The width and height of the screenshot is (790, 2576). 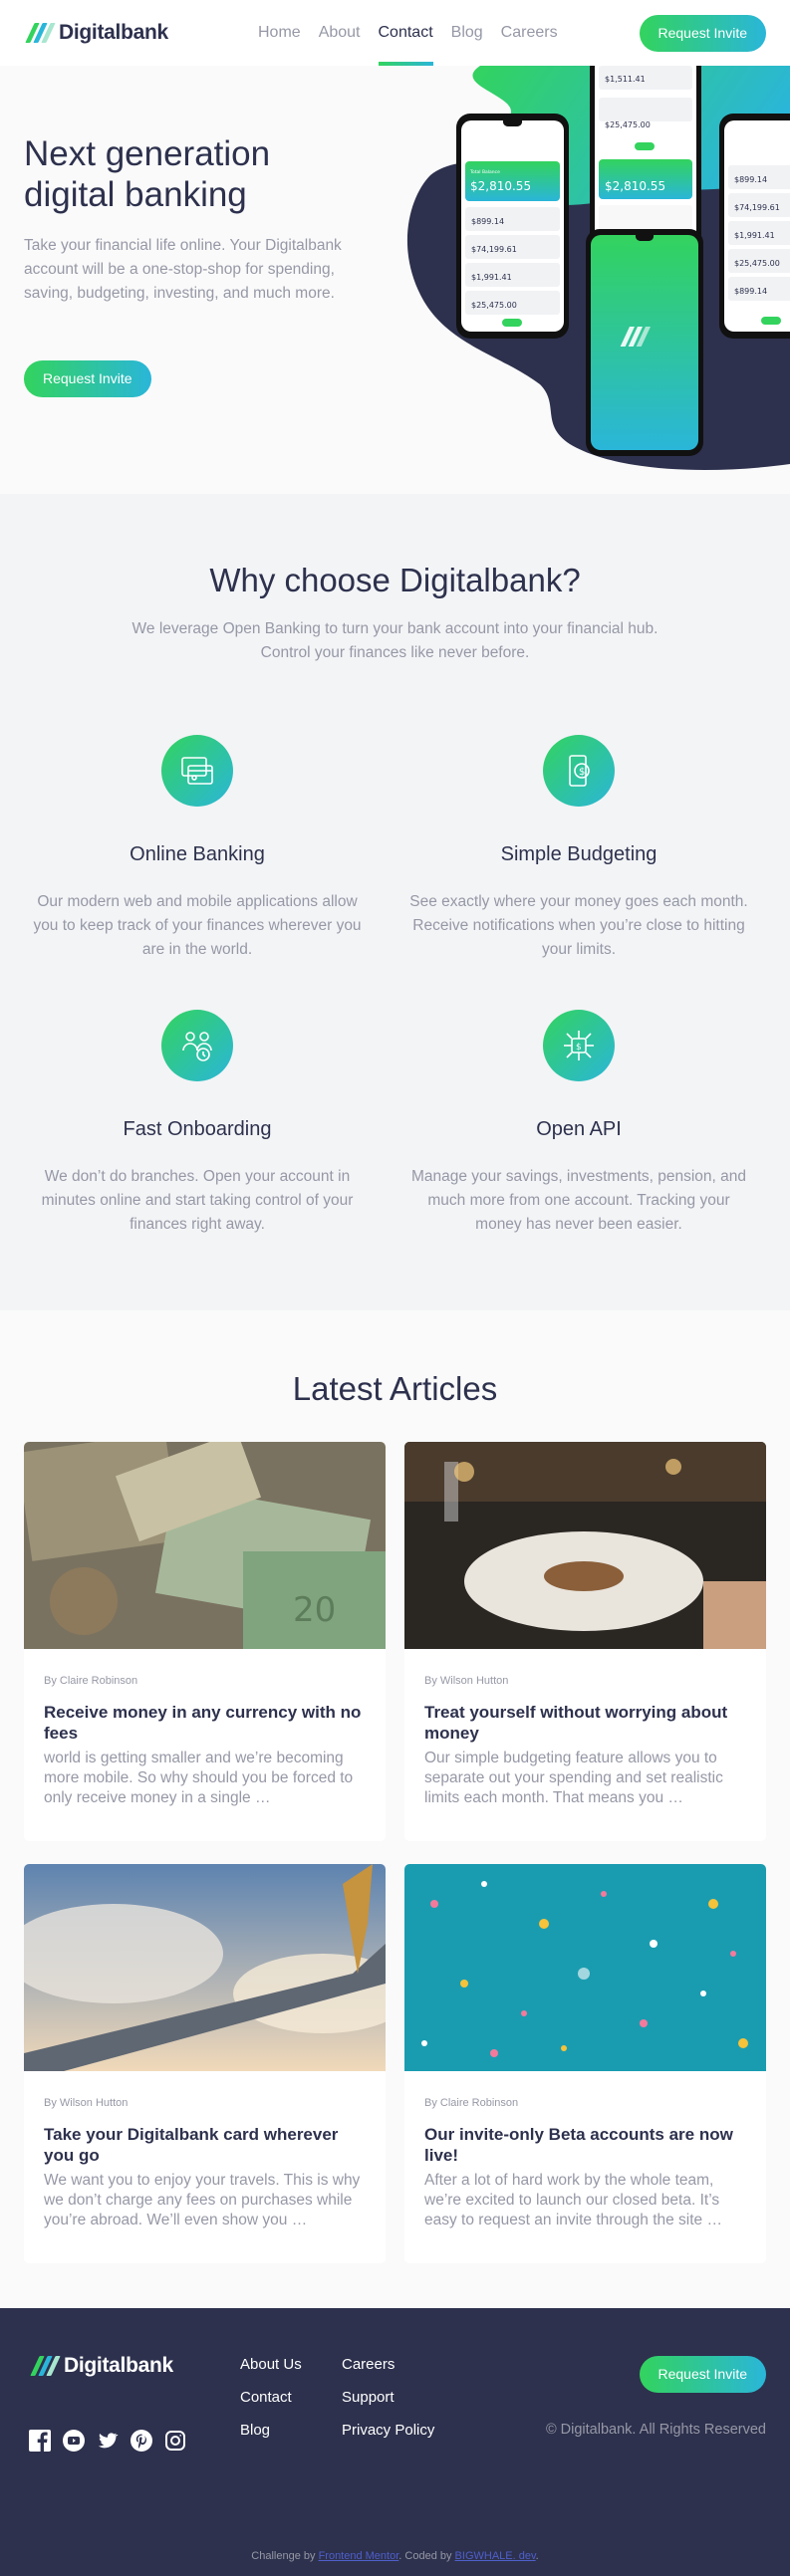 I want to click on footer-links-col-2: Careers Support Privacy Policy, so click(x=388, y=2405).